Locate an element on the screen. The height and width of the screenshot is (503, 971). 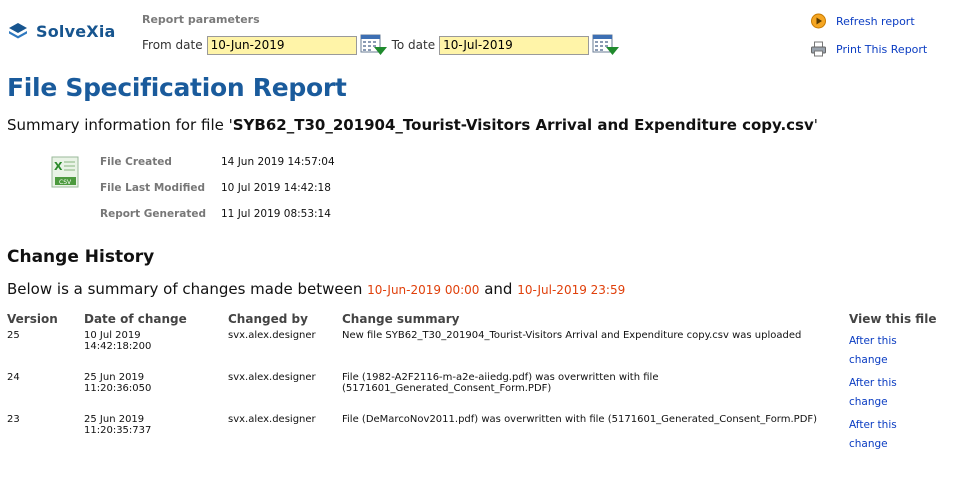
svg-text: CSV is located at coordinates (65, 182).